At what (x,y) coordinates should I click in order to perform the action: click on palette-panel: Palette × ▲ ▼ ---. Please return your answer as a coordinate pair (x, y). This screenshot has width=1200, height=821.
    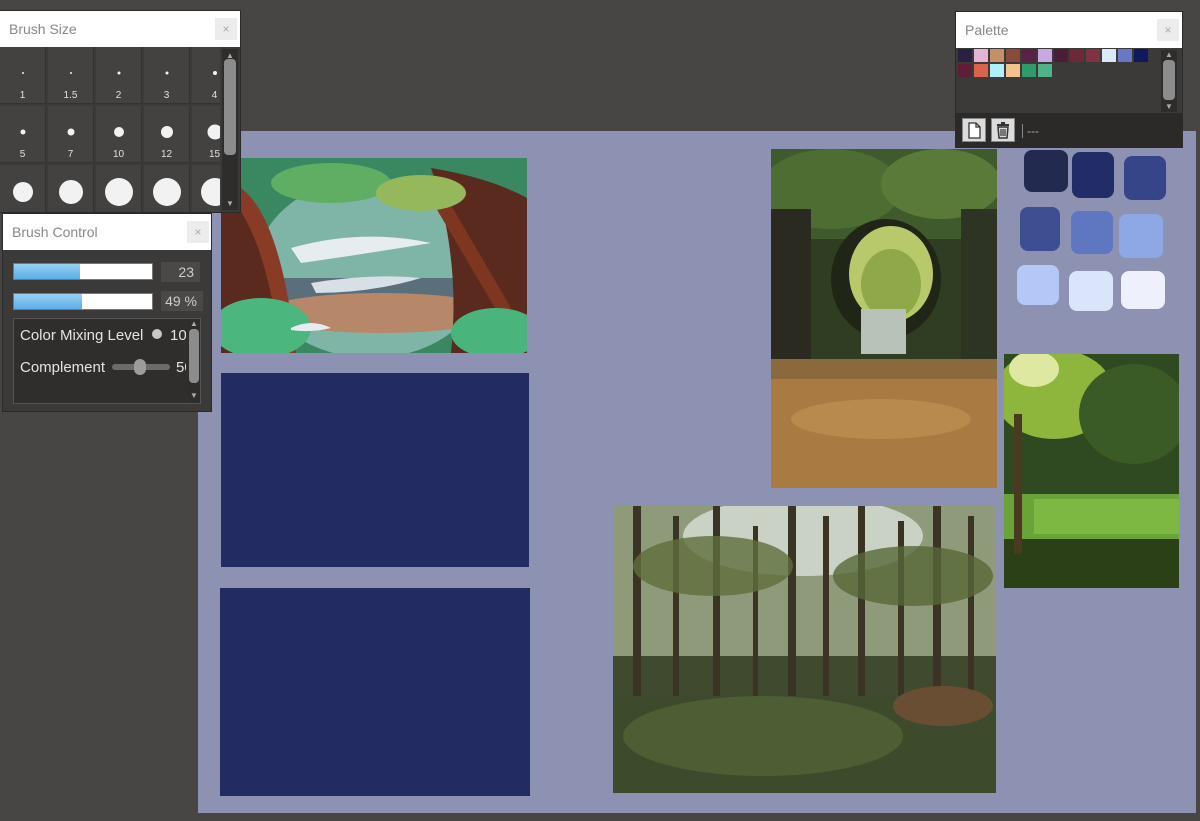
    Looking at the image, I should click on (1069, 79).